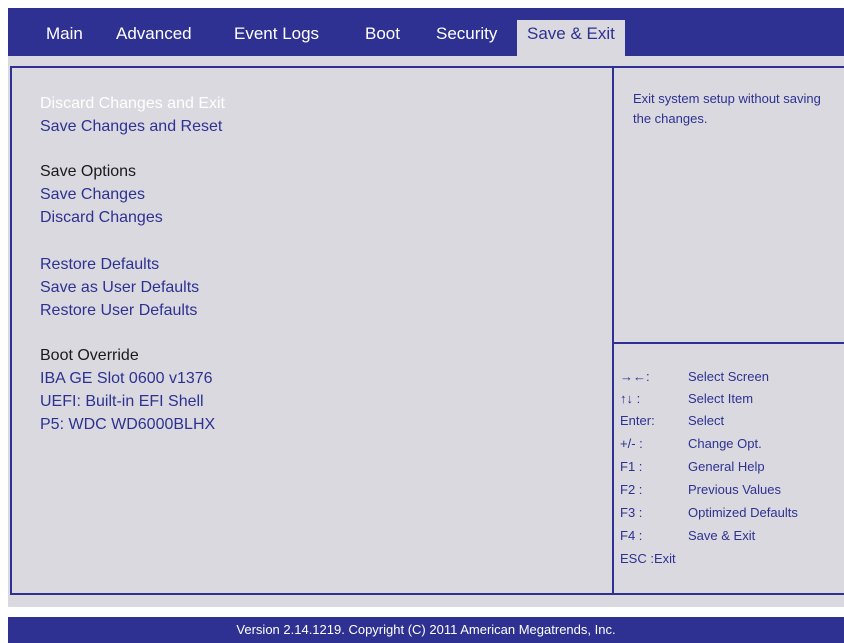  Describe the element at coordinates (631, 535) in the screenshot. I see `key-label: F4 :` at that location.